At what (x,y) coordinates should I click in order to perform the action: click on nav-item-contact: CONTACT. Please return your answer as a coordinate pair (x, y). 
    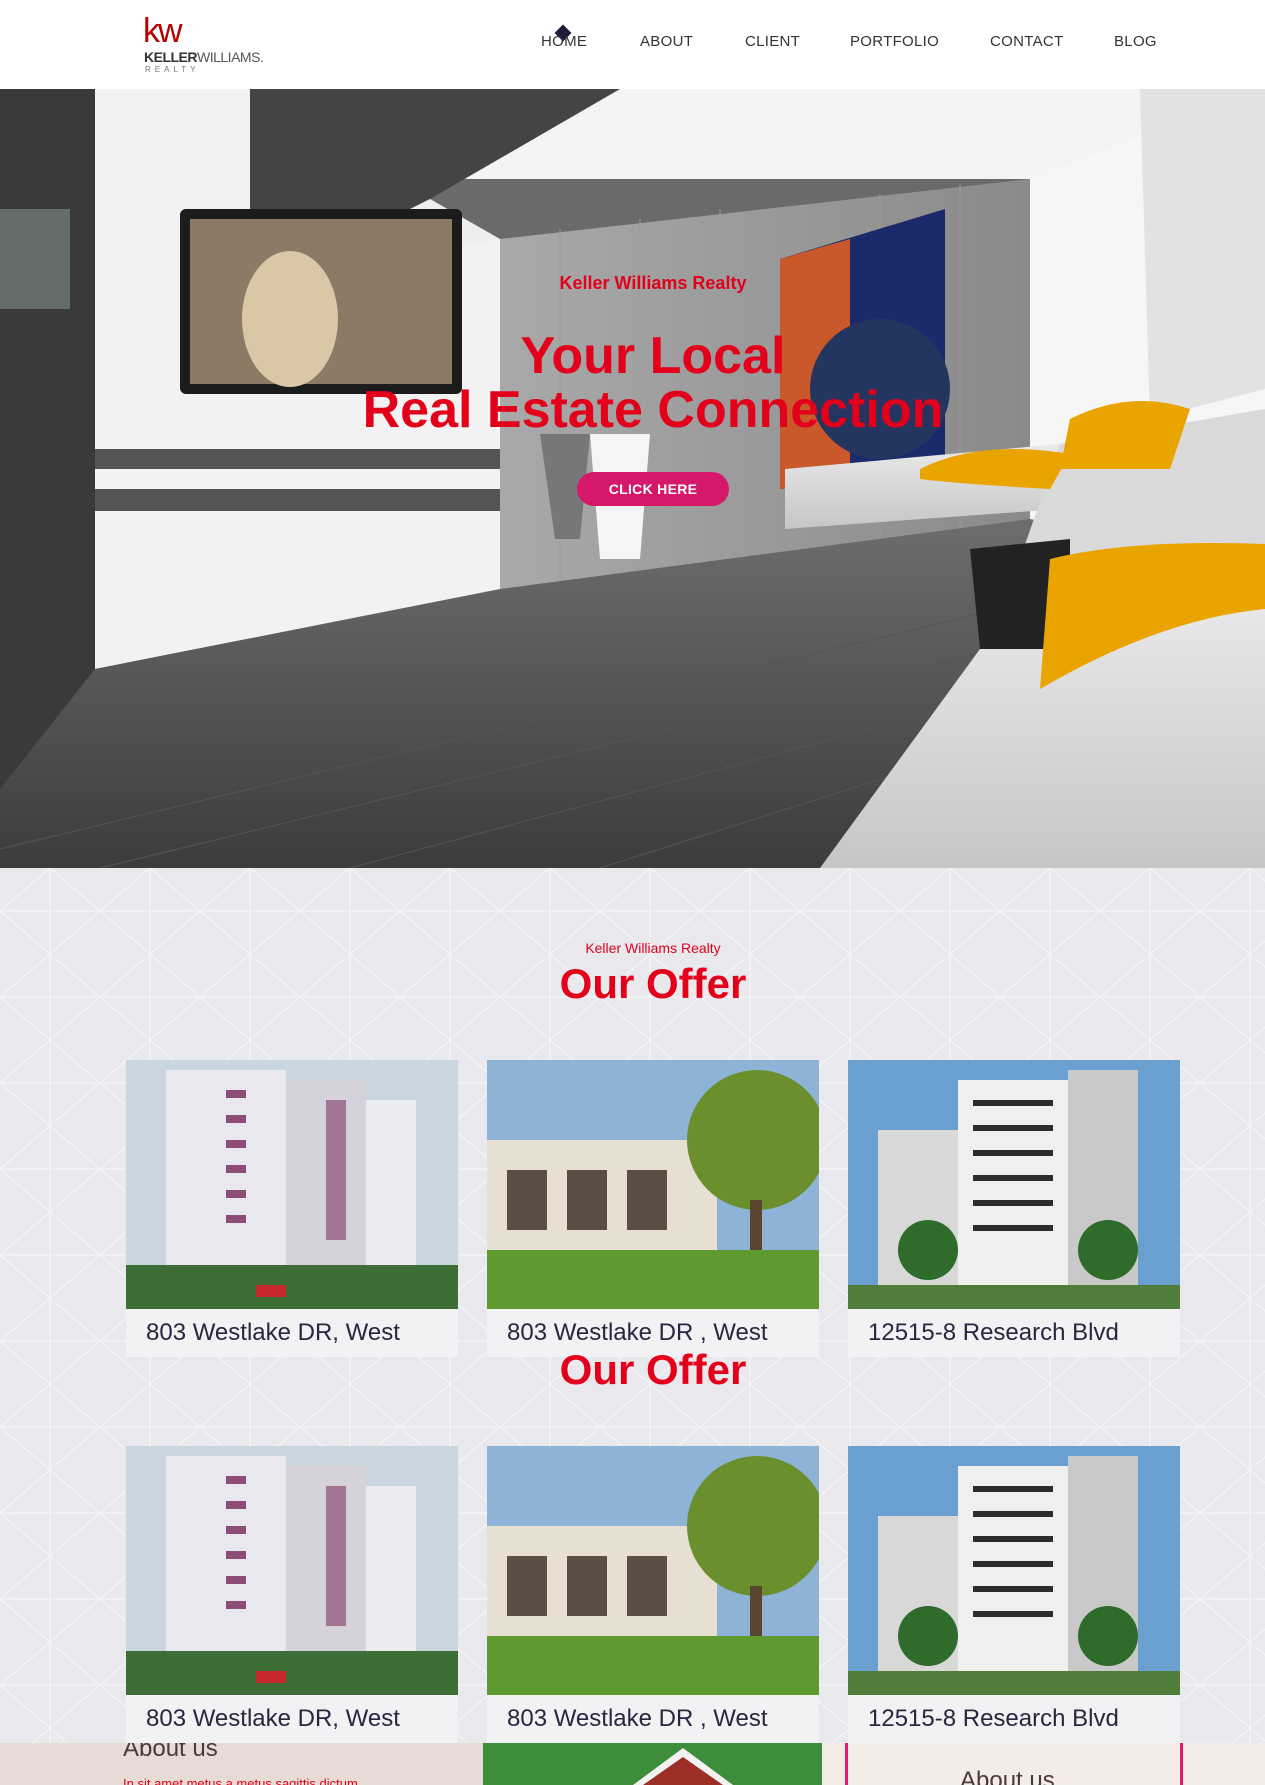
    Looking at the image, I should click on (1026, 41).